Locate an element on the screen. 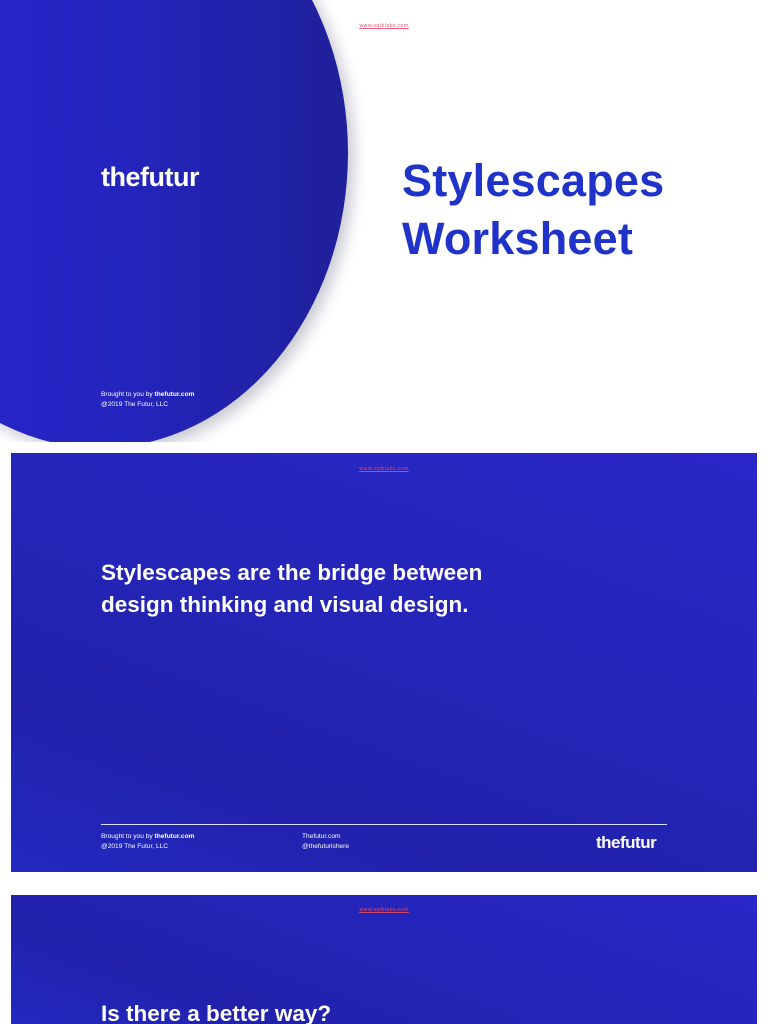 Image resolution: width=768 pixels, height=1024 pixels. slide-heading-line2: design thinking and visual design. is located at coordinates (285, 604).